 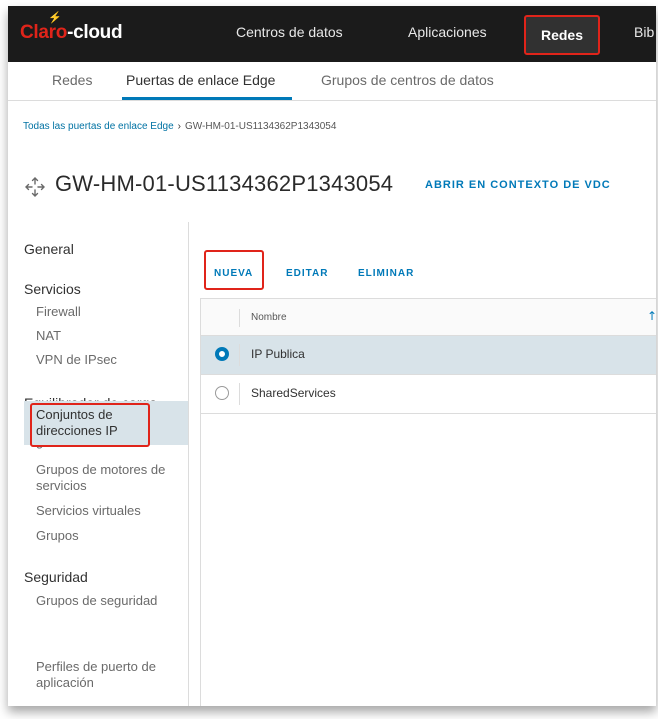 I want to click on table-cell-name: SharedServices, so click(x=293, y=393).